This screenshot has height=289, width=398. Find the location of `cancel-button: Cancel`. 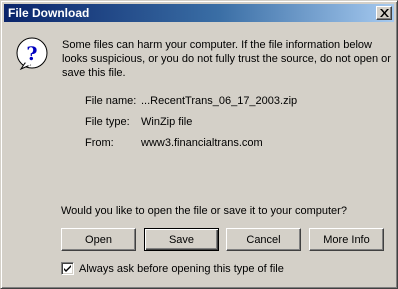

cancel-button: Cancel is located at coordinates (263, 239).